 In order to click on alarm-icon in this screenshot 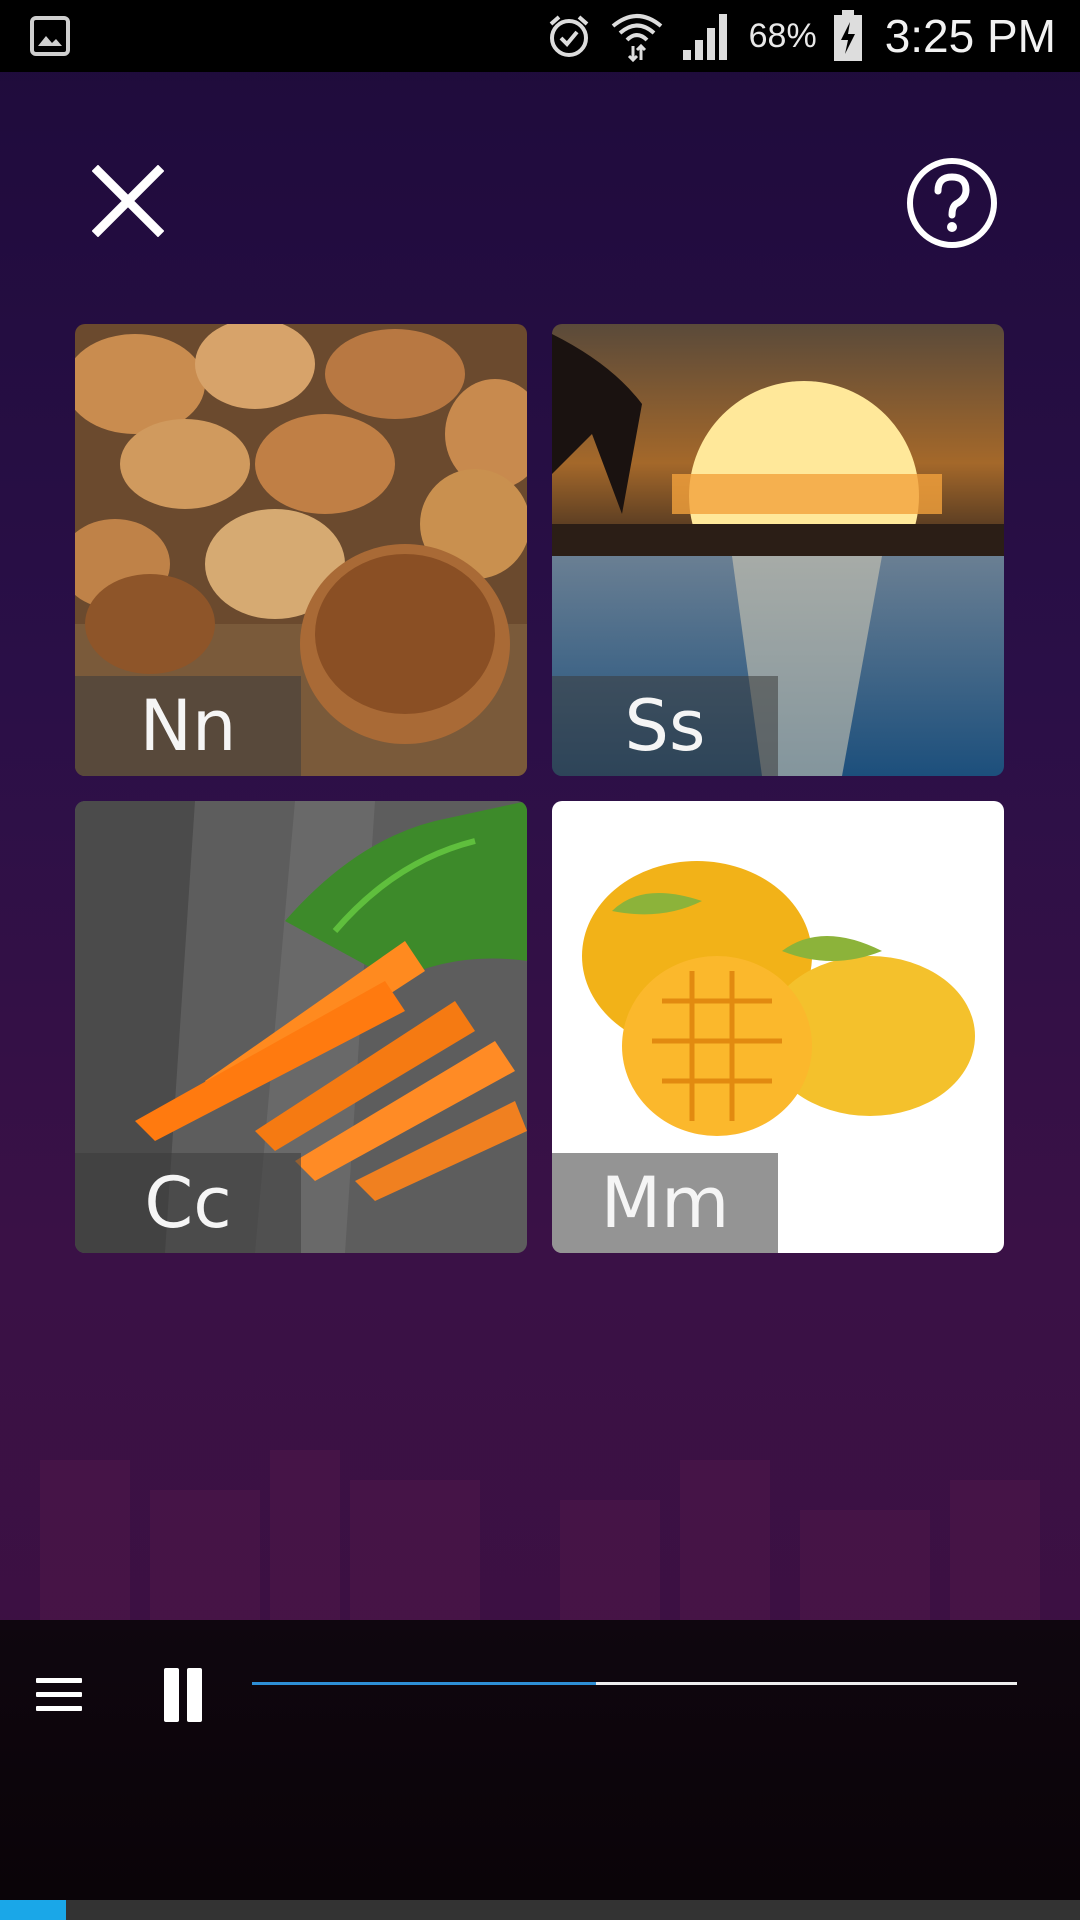, I will do `click(568, 36)`.